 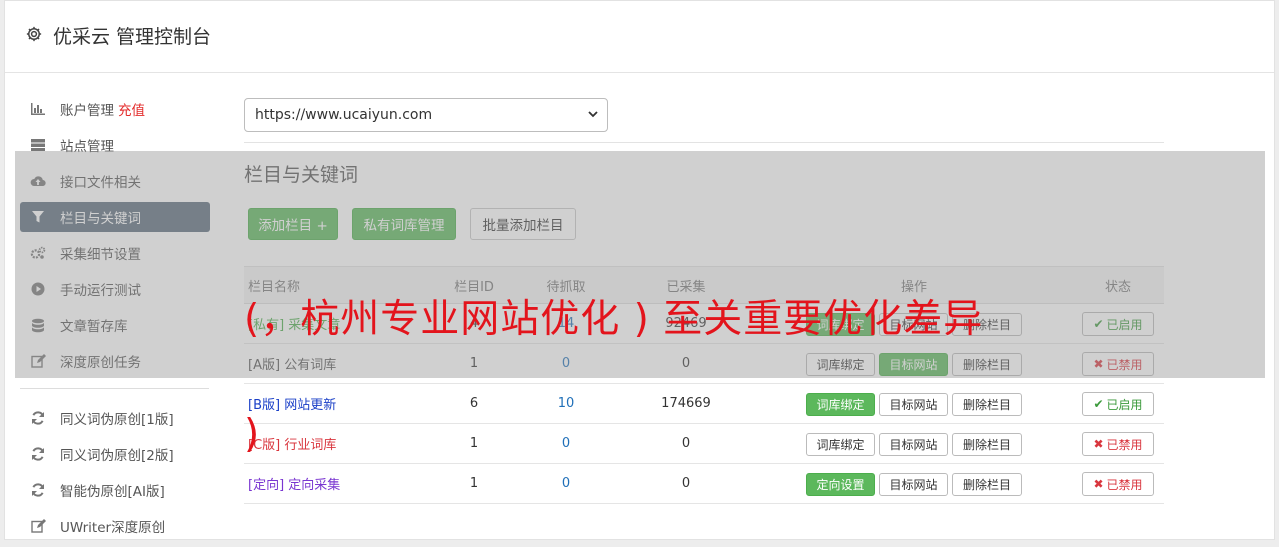 I want to click on recharge-link: 充值, so click(x=131, y=109).